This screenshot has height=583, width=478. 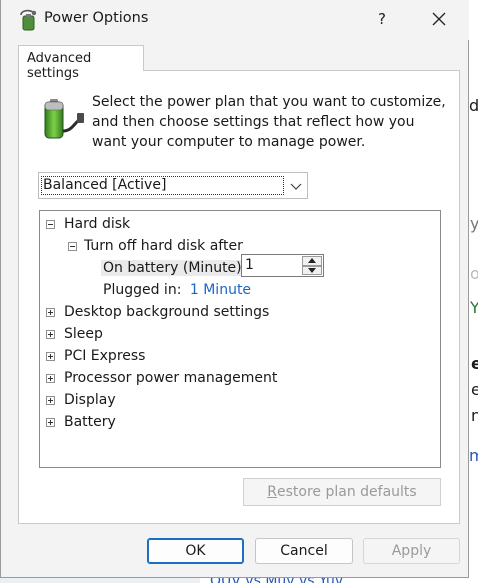 I want to click on tree-item-label: Hard disk, so click(x=97, y=224).